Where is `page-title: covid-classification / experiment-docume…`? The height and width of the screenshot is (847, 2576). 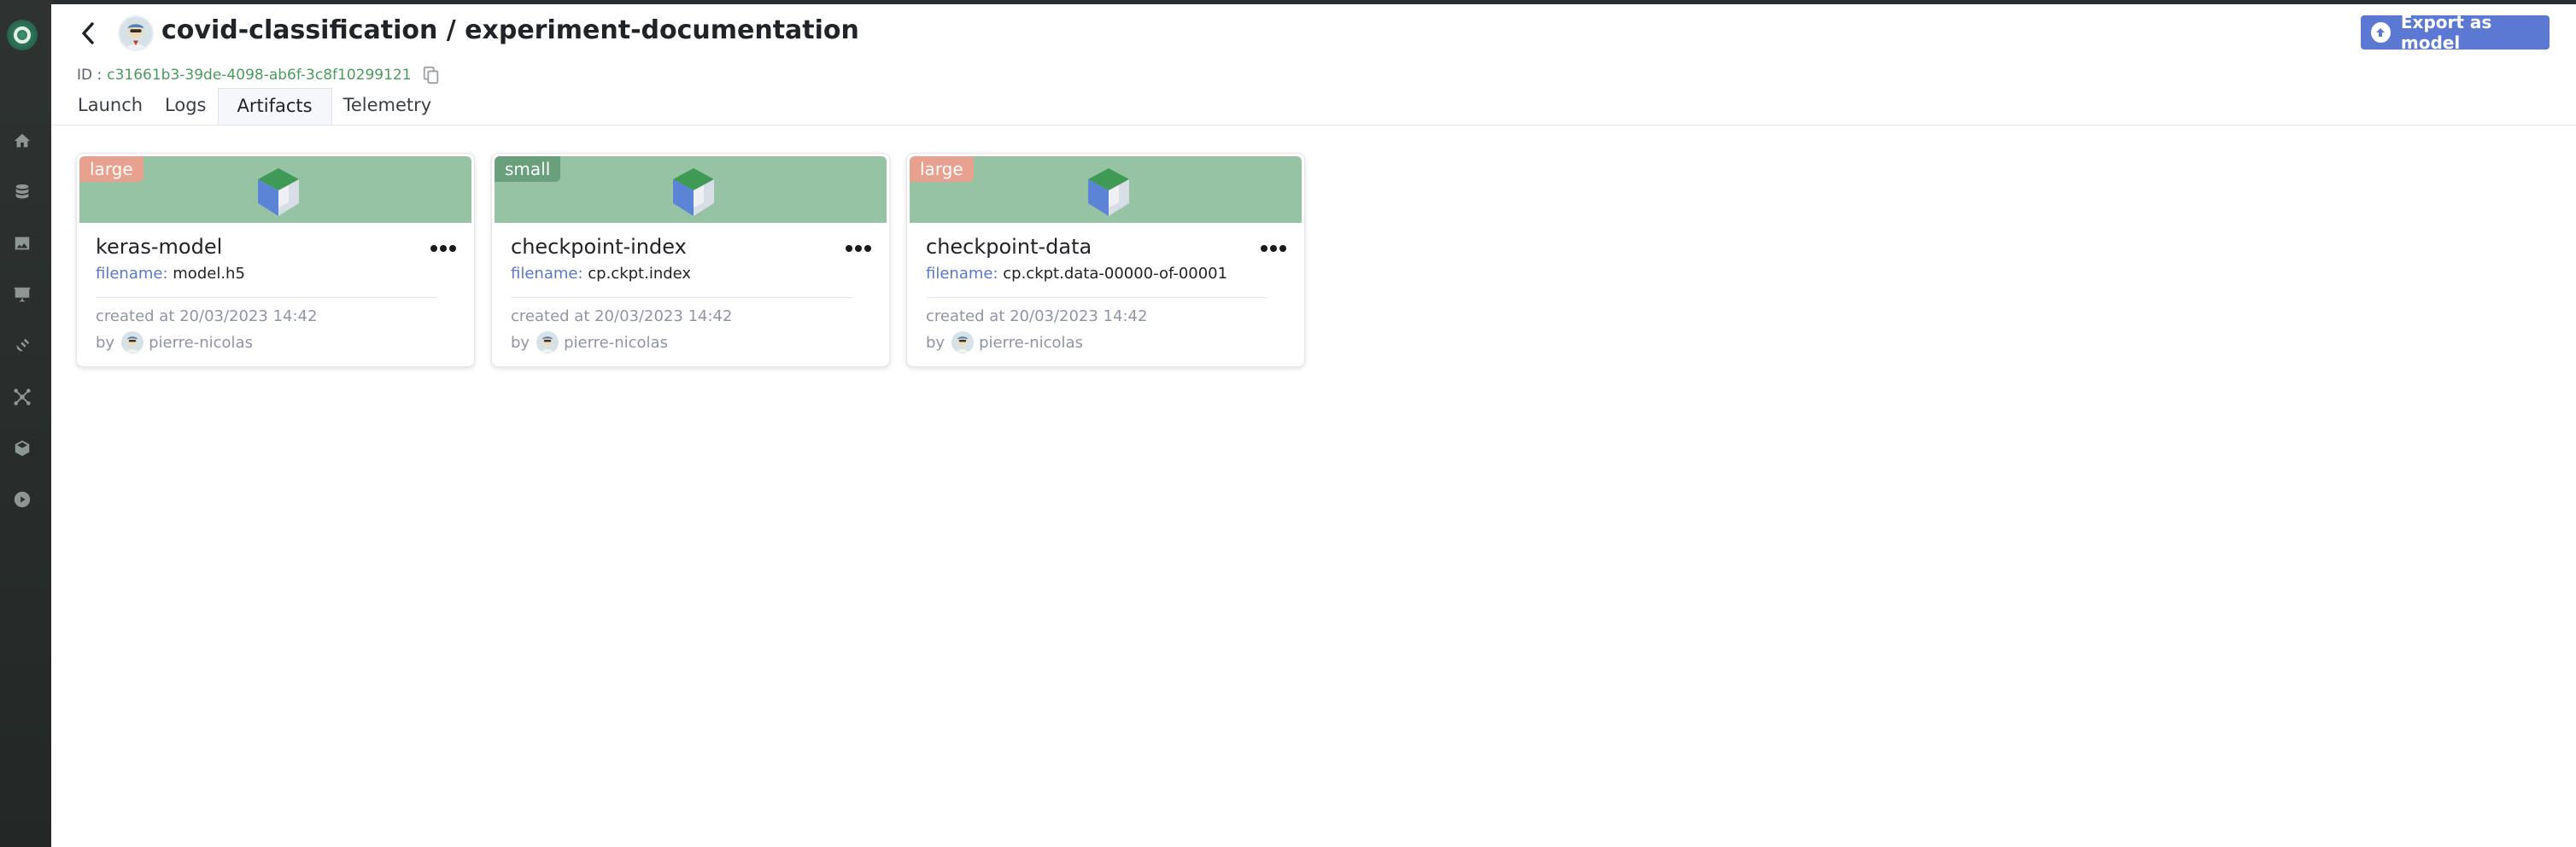
page-title: covid-classification / experiment-docume… is located at coordinates (510, 30).